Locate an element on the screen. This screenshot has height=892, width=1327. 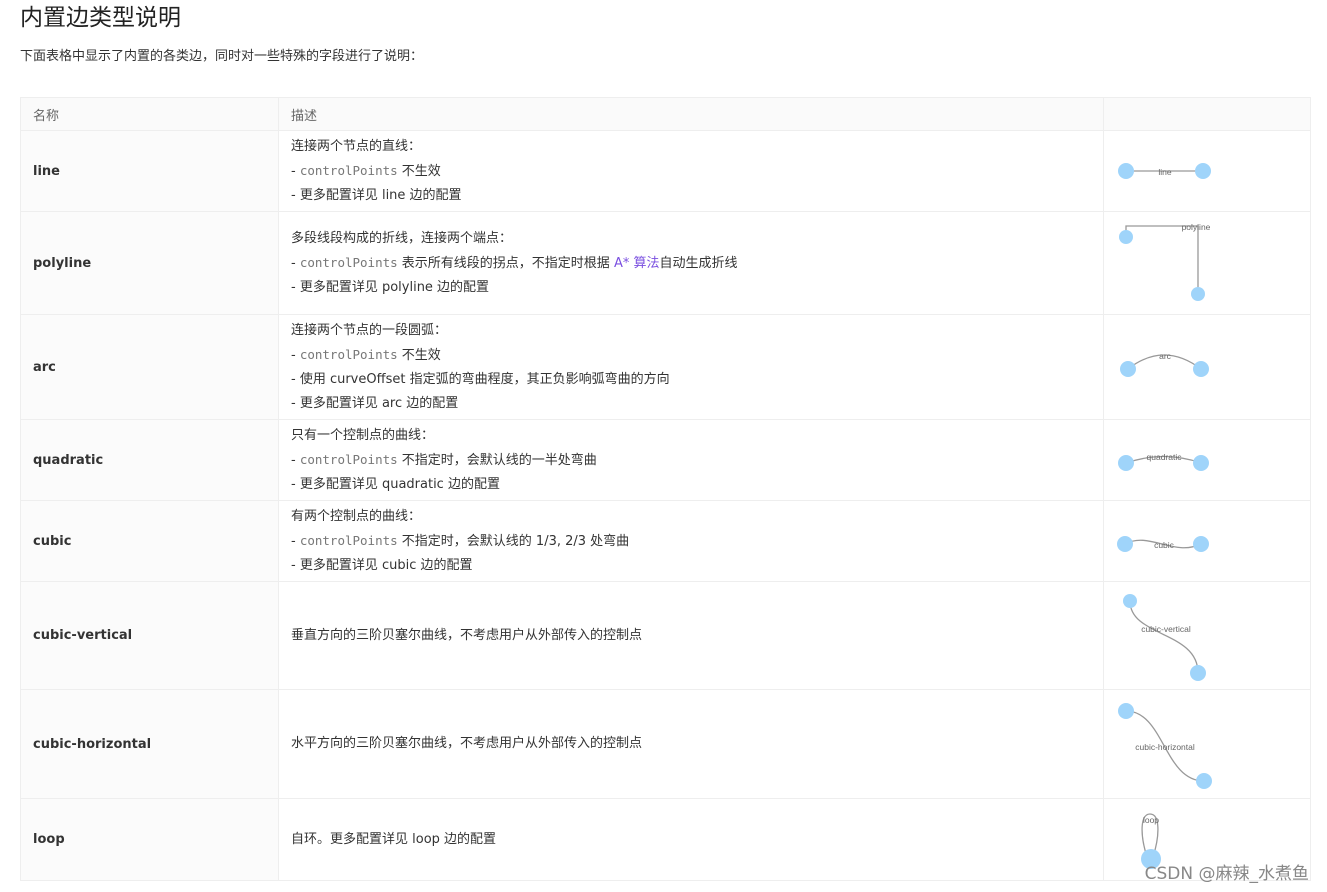
description-line: - 更多配置详见 arc 边的配置 is located at coordinates (691, 404).